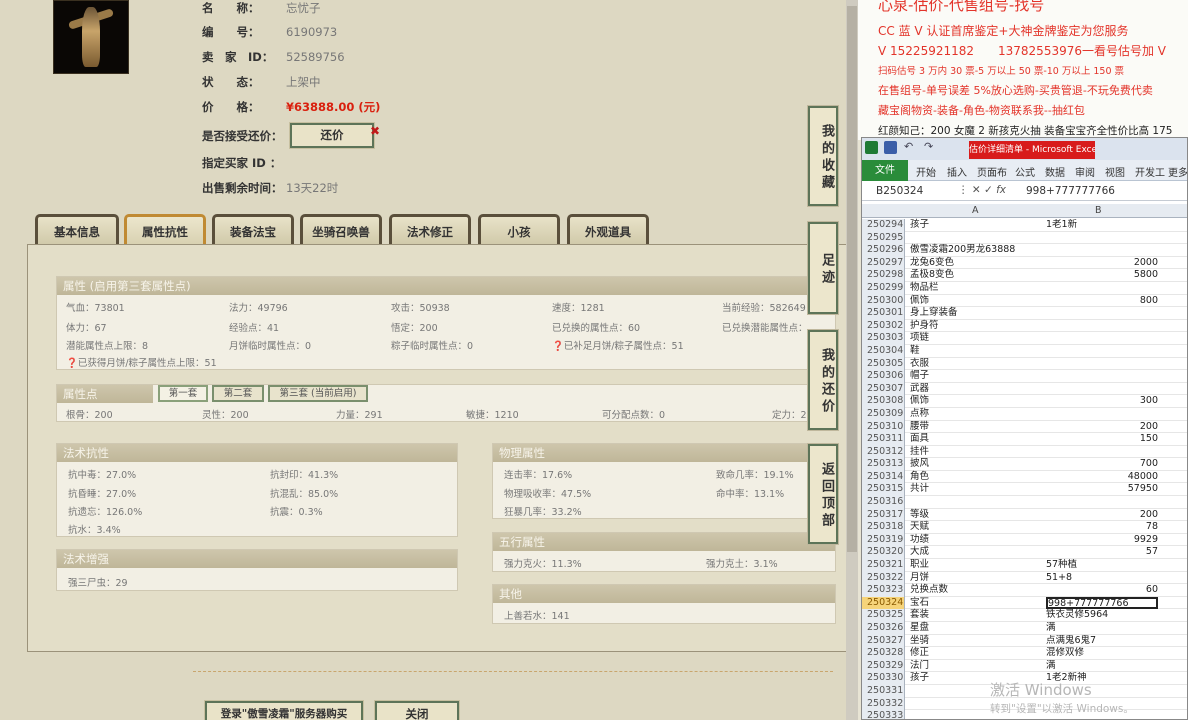 Image resolution: width=1188 pixels, height=720 pixels. Describe the element at coordinates (919, 603) in the screenshot. I see `cell-a: 宝石` at that location.